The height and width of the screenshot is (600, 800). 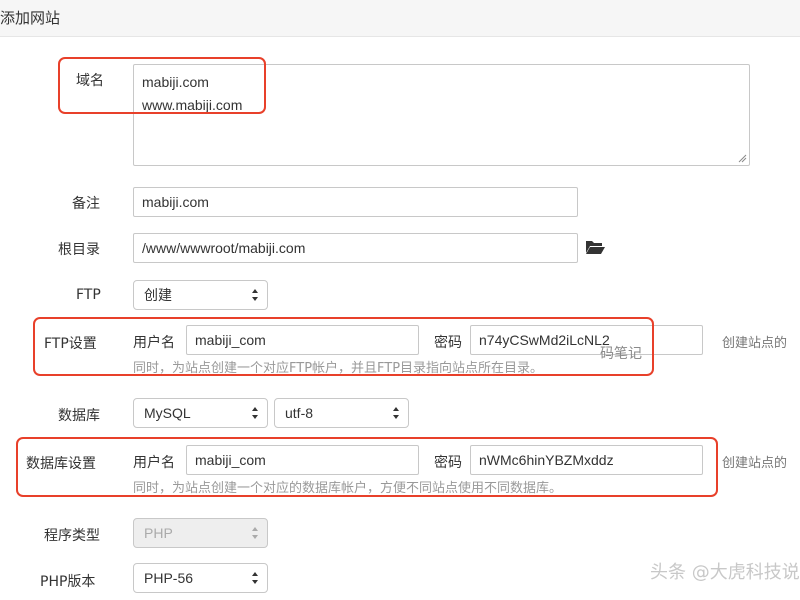 I want to click on db-hint: 同时，为站点创建一个对应的数据库帐户，方便不同站点使用不同数据库。, so click(x=348, y=488).